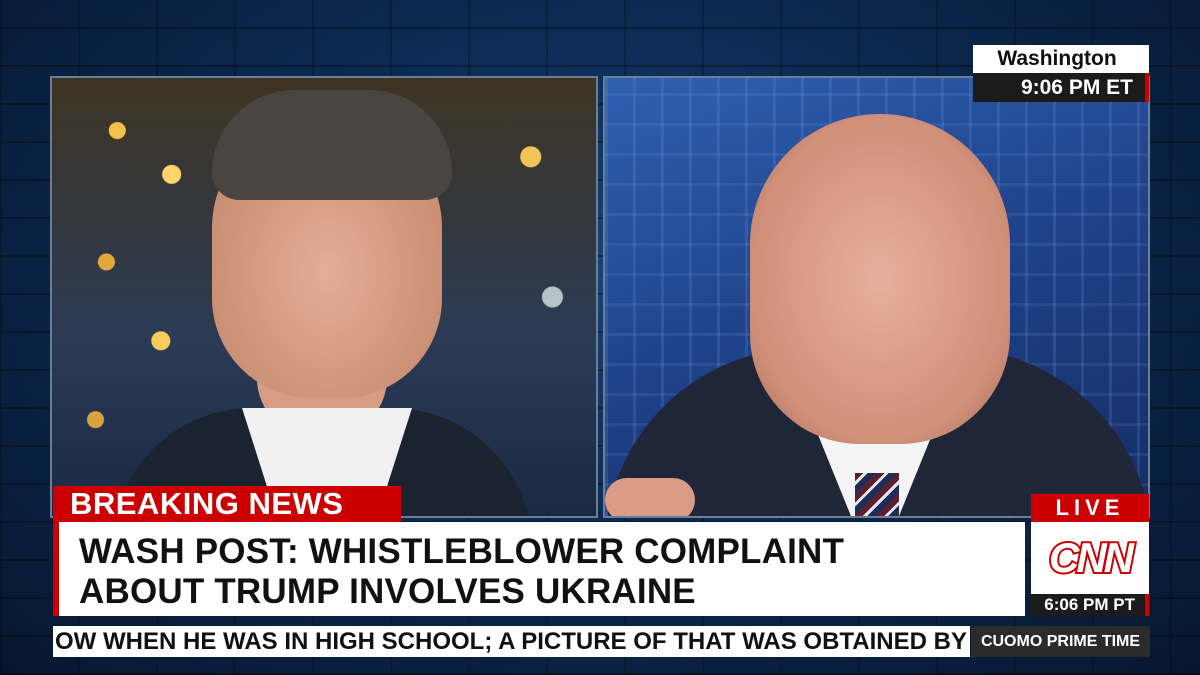  What do you see at coordinates (880, 279) in the screenshot?
I see `guest-head` at bounding box center [880, 279].